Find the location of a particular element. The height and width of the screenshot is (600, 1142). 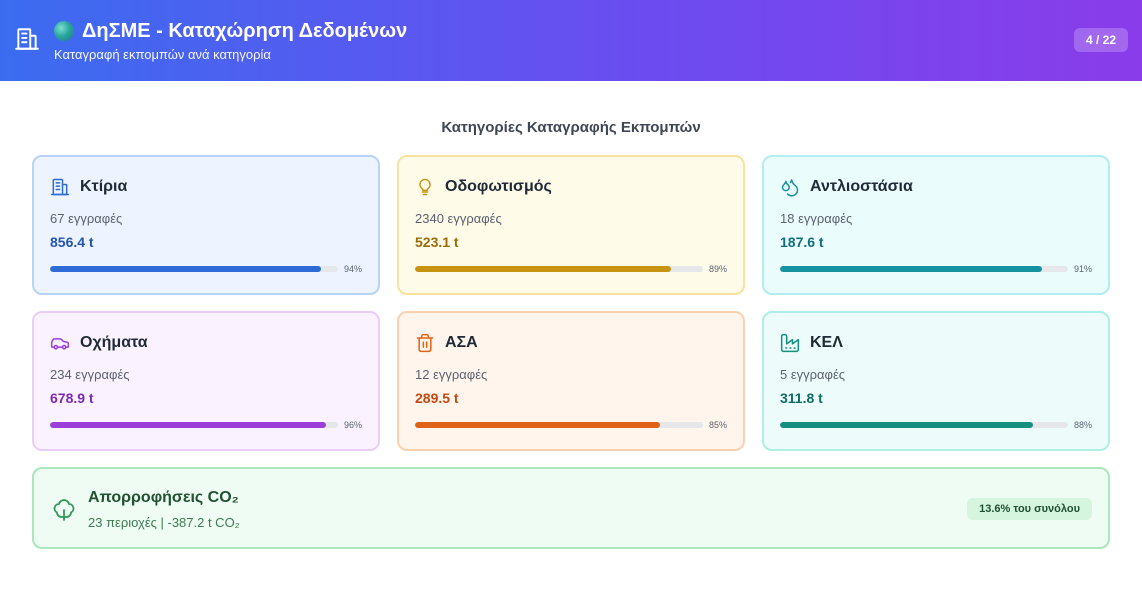

category-card-solid-waste: ΑΣΑ 12 εγγραφές 289.5 t 85% is located at coordinates (571, 381).